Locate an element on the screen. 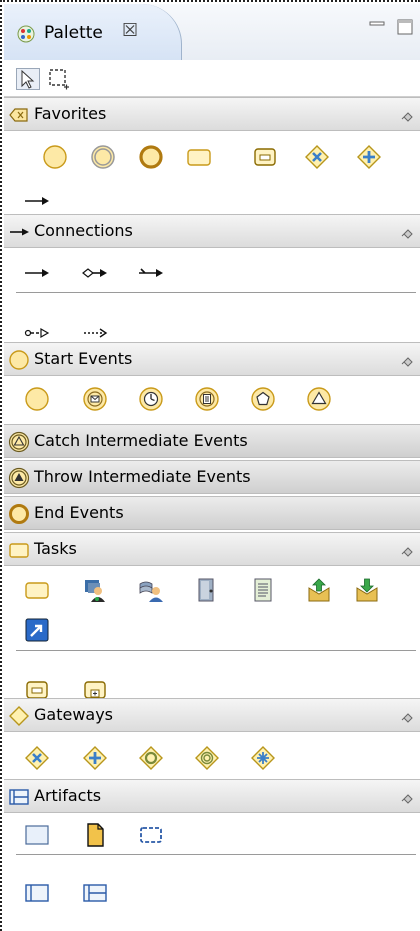 This screenshot has width=420, height=931. pool-icon is located at coordinates (37, 893).